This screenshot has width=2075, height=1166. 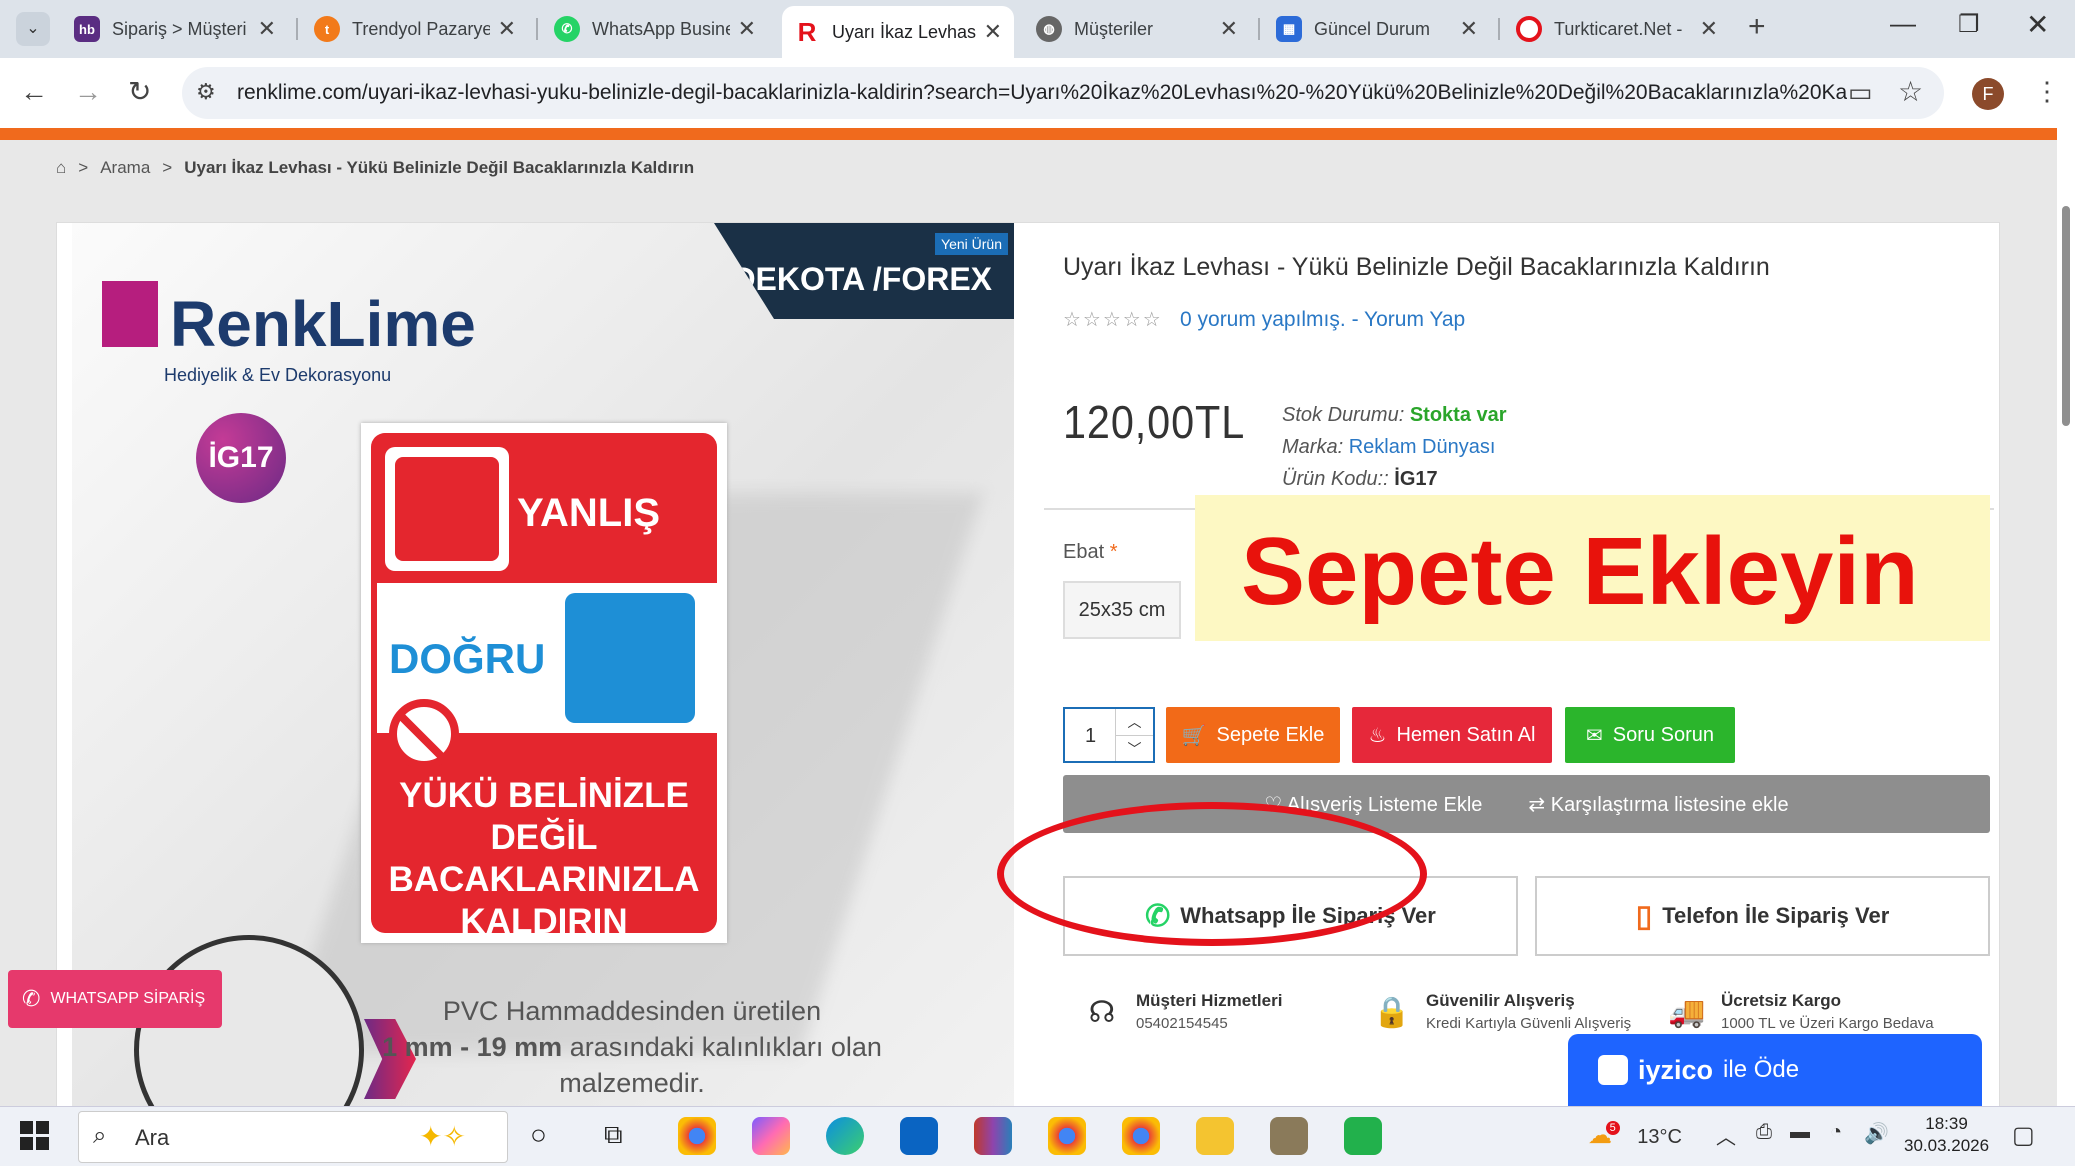 What do you see at coordinates (1363, 1136) in the screenshot?
I see `green-app-icon` at bounding box center [1363, 1136].